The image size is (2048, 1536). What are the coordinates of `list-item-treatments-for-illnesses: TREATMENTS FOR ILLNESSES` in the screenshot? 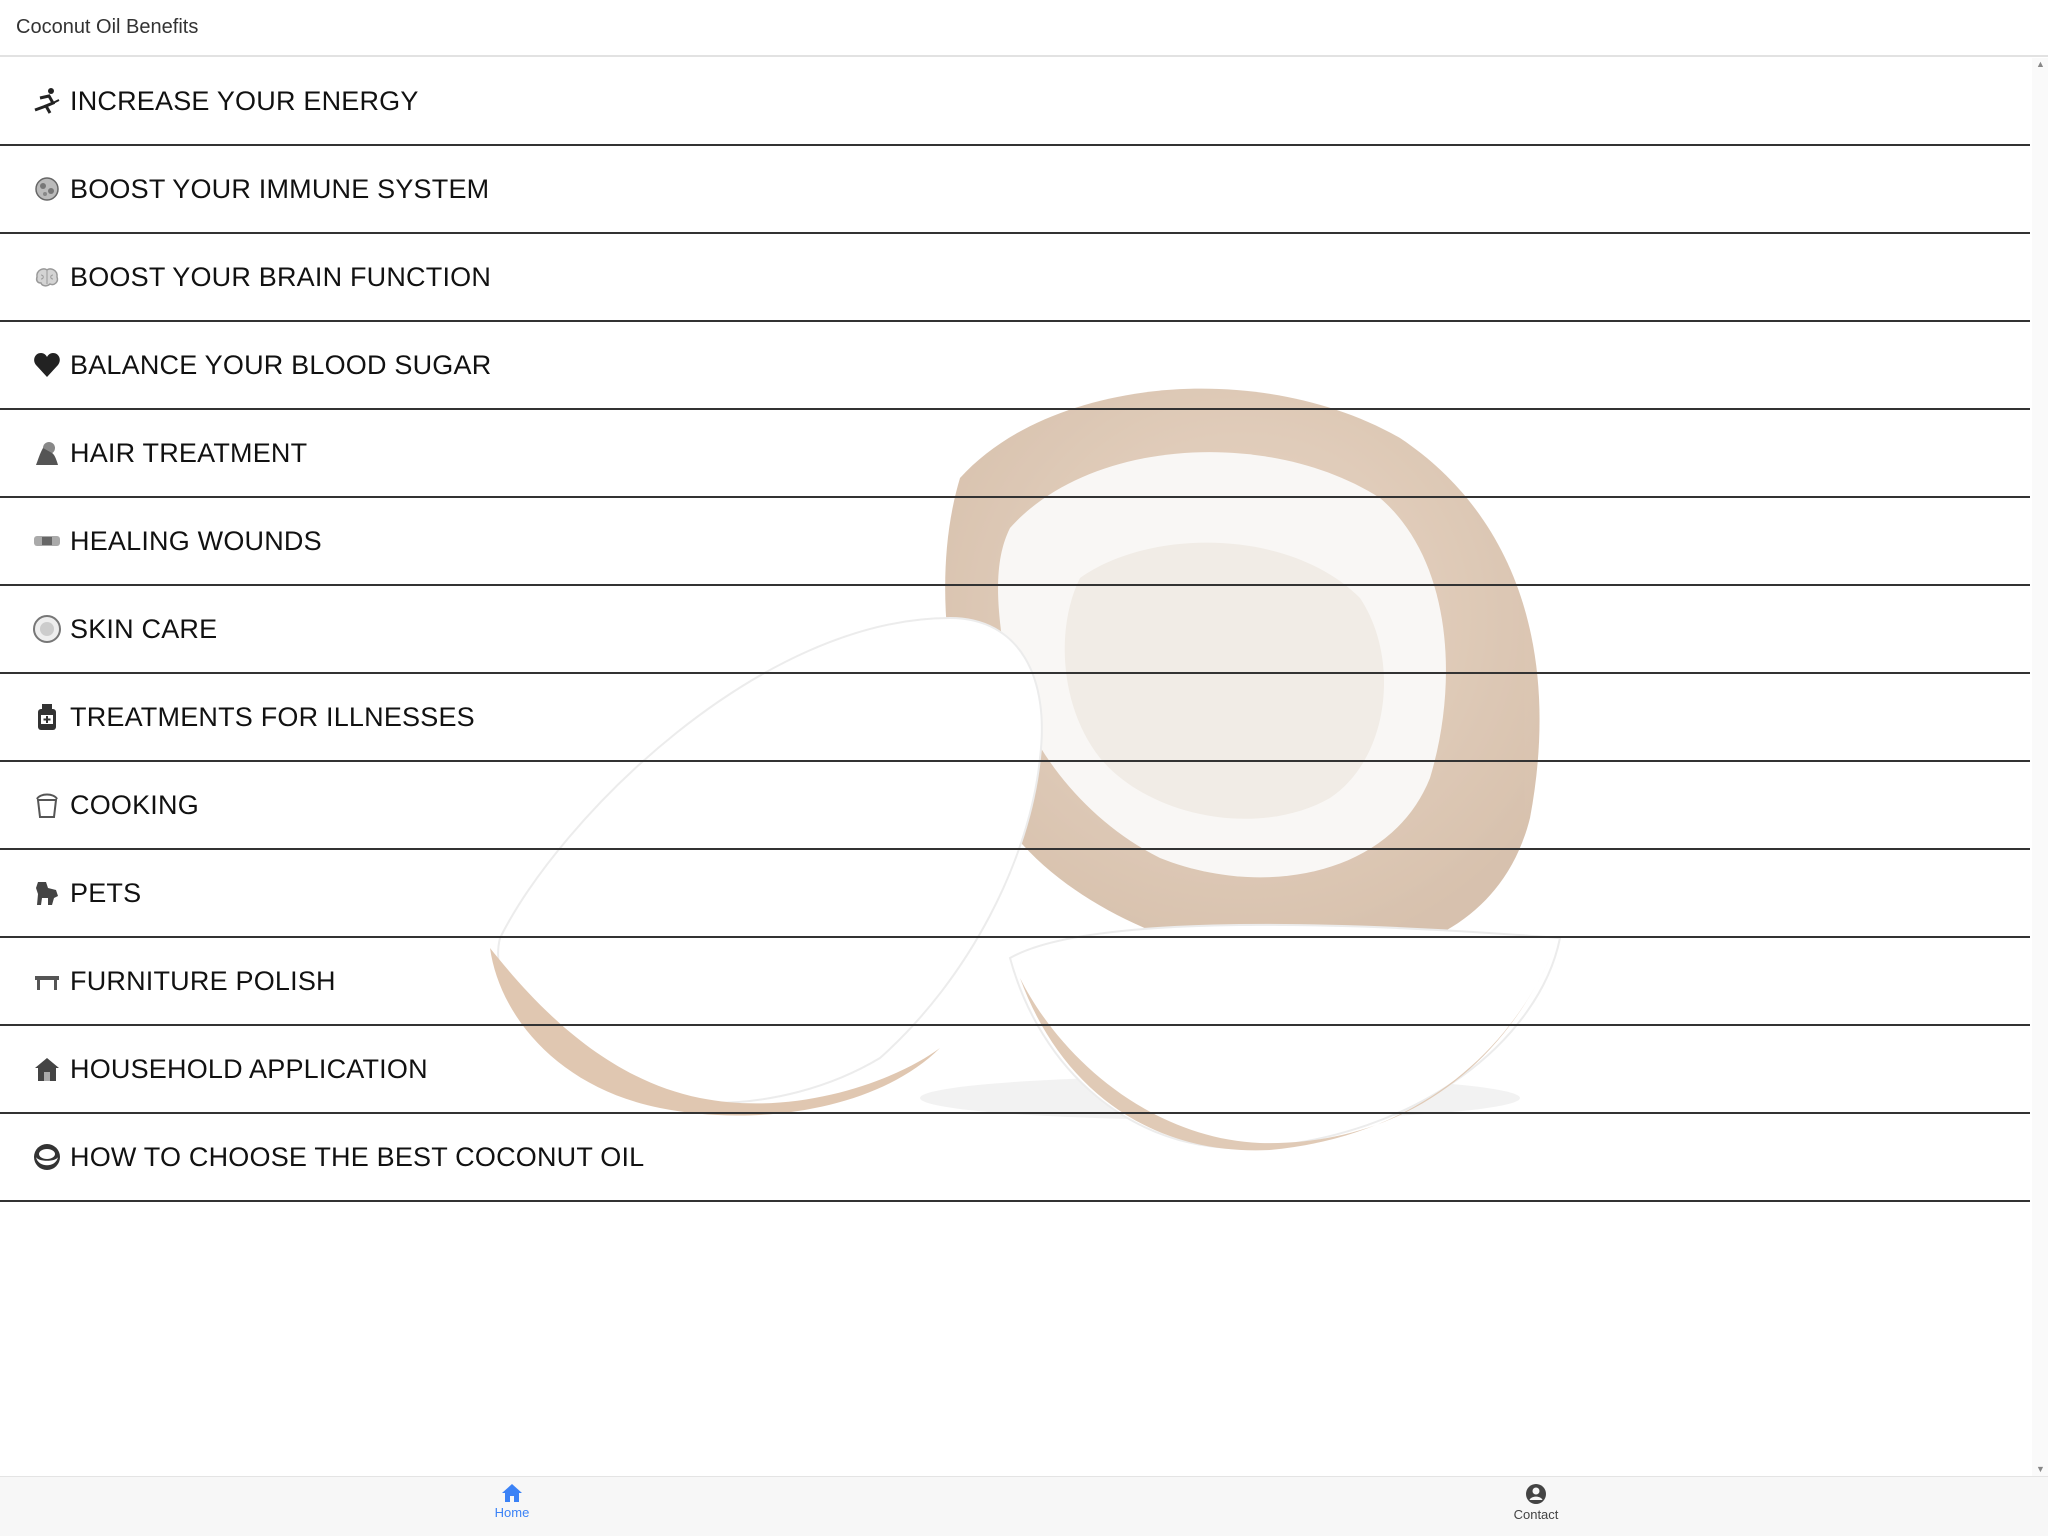 It's located at (1015, 718).